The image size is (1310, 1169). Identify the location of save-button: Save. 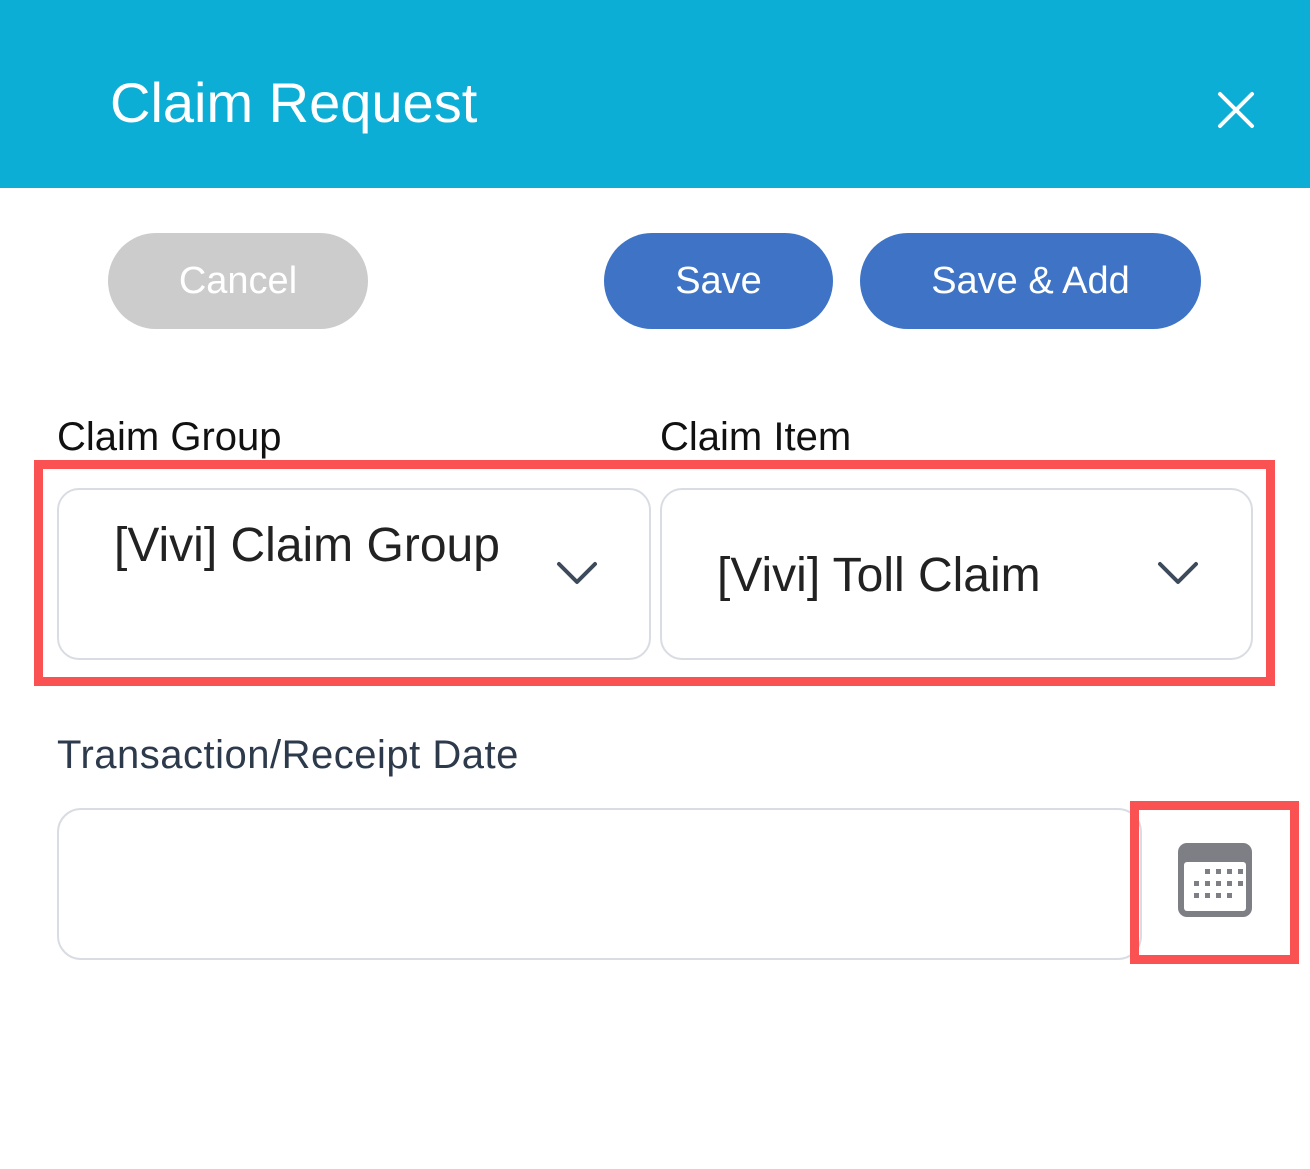
(718, 281).